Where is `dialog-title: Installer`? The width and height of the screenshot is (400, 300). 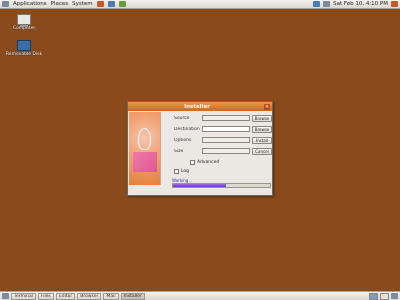 dialog-title: Installer is located at coordinates (197, 106).